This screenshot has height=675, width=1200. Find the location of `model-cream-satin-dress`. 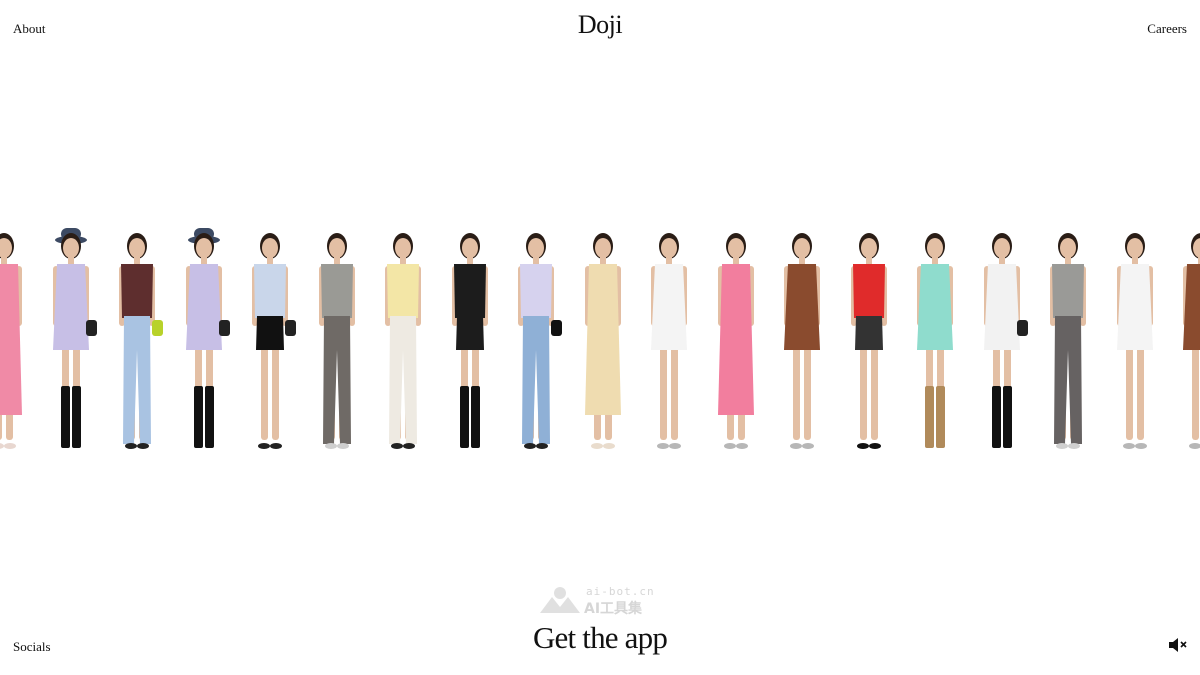

model-cream-satin-dress is located at coordinates (603, 330).